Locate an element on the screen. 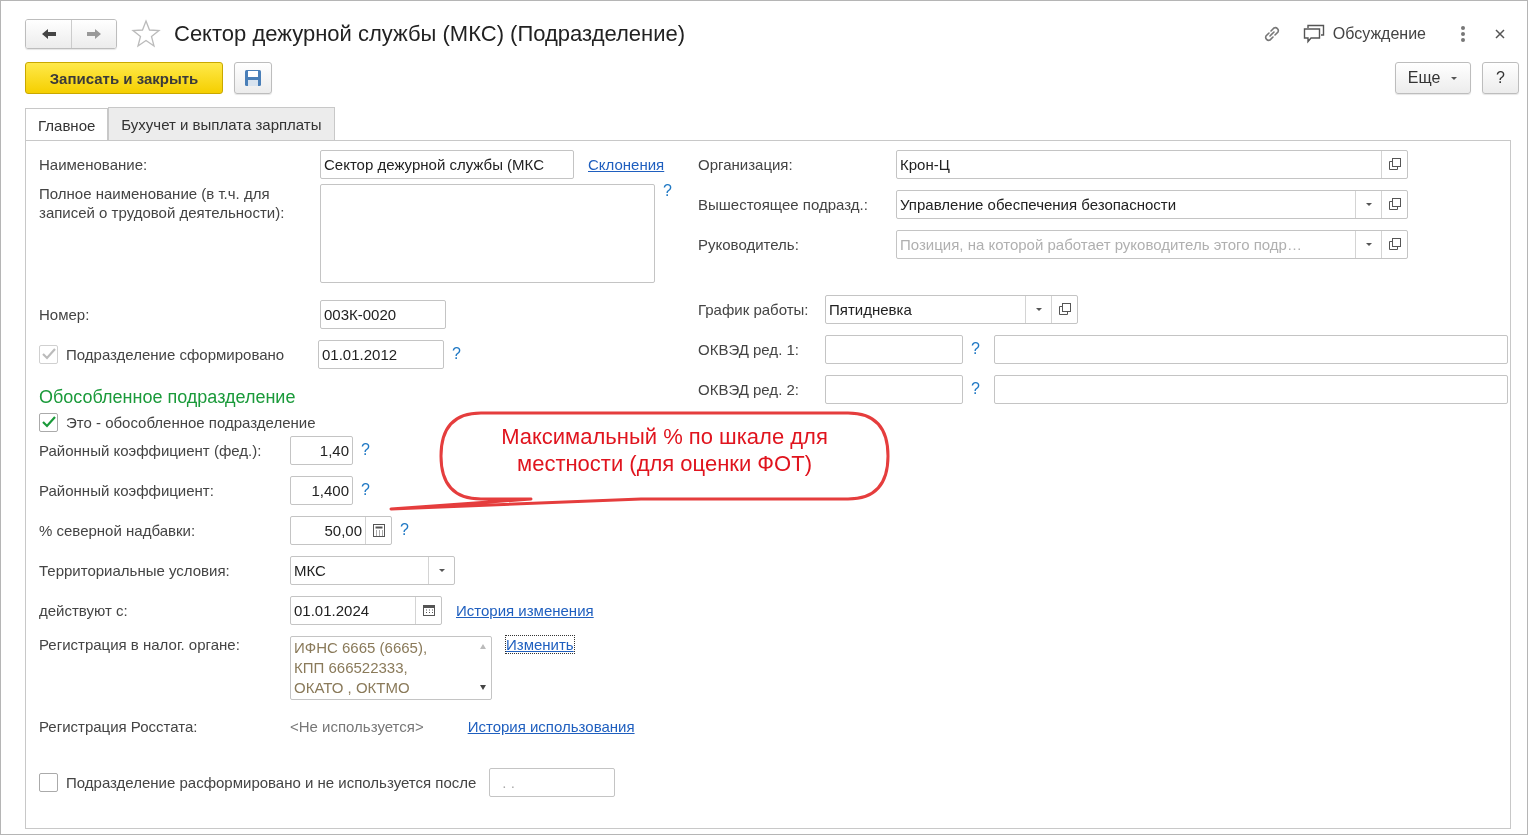 This screenshot has width=1528, height=835. back-button is located at coordinates (48, 34).